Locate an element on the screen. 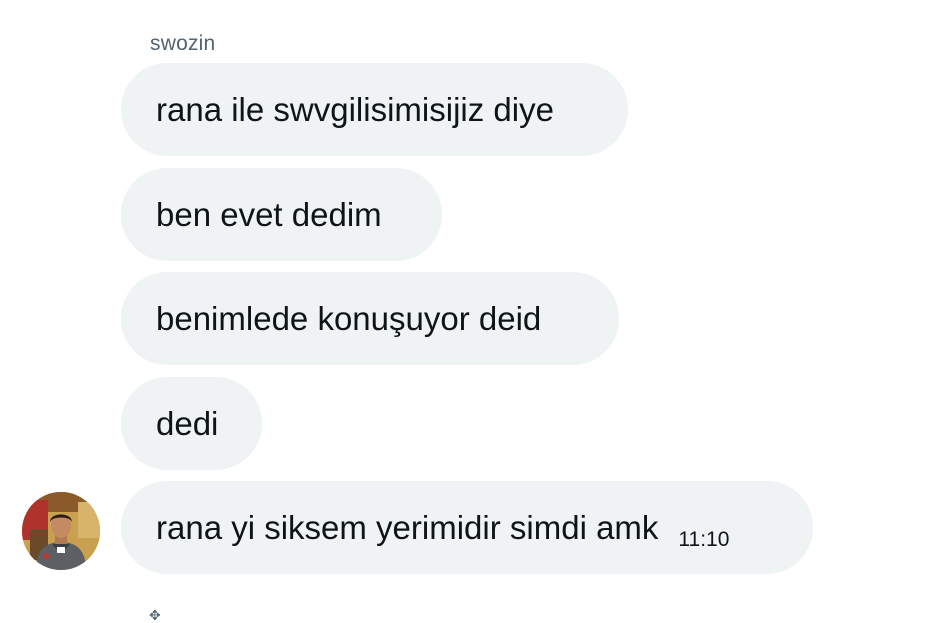  message-text: dedi is located at coordinates (187, 423).